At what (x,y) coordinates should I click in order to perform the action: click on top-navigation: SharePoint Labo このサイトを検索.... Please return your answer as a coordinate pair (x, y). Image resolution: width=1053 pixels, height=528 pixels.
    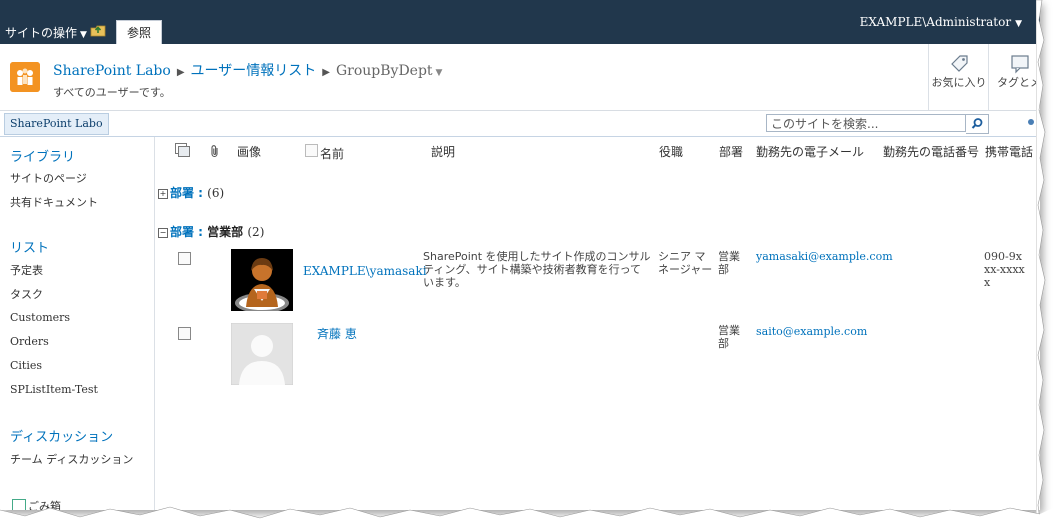
    Looking at the image, I should click on (520, 124).